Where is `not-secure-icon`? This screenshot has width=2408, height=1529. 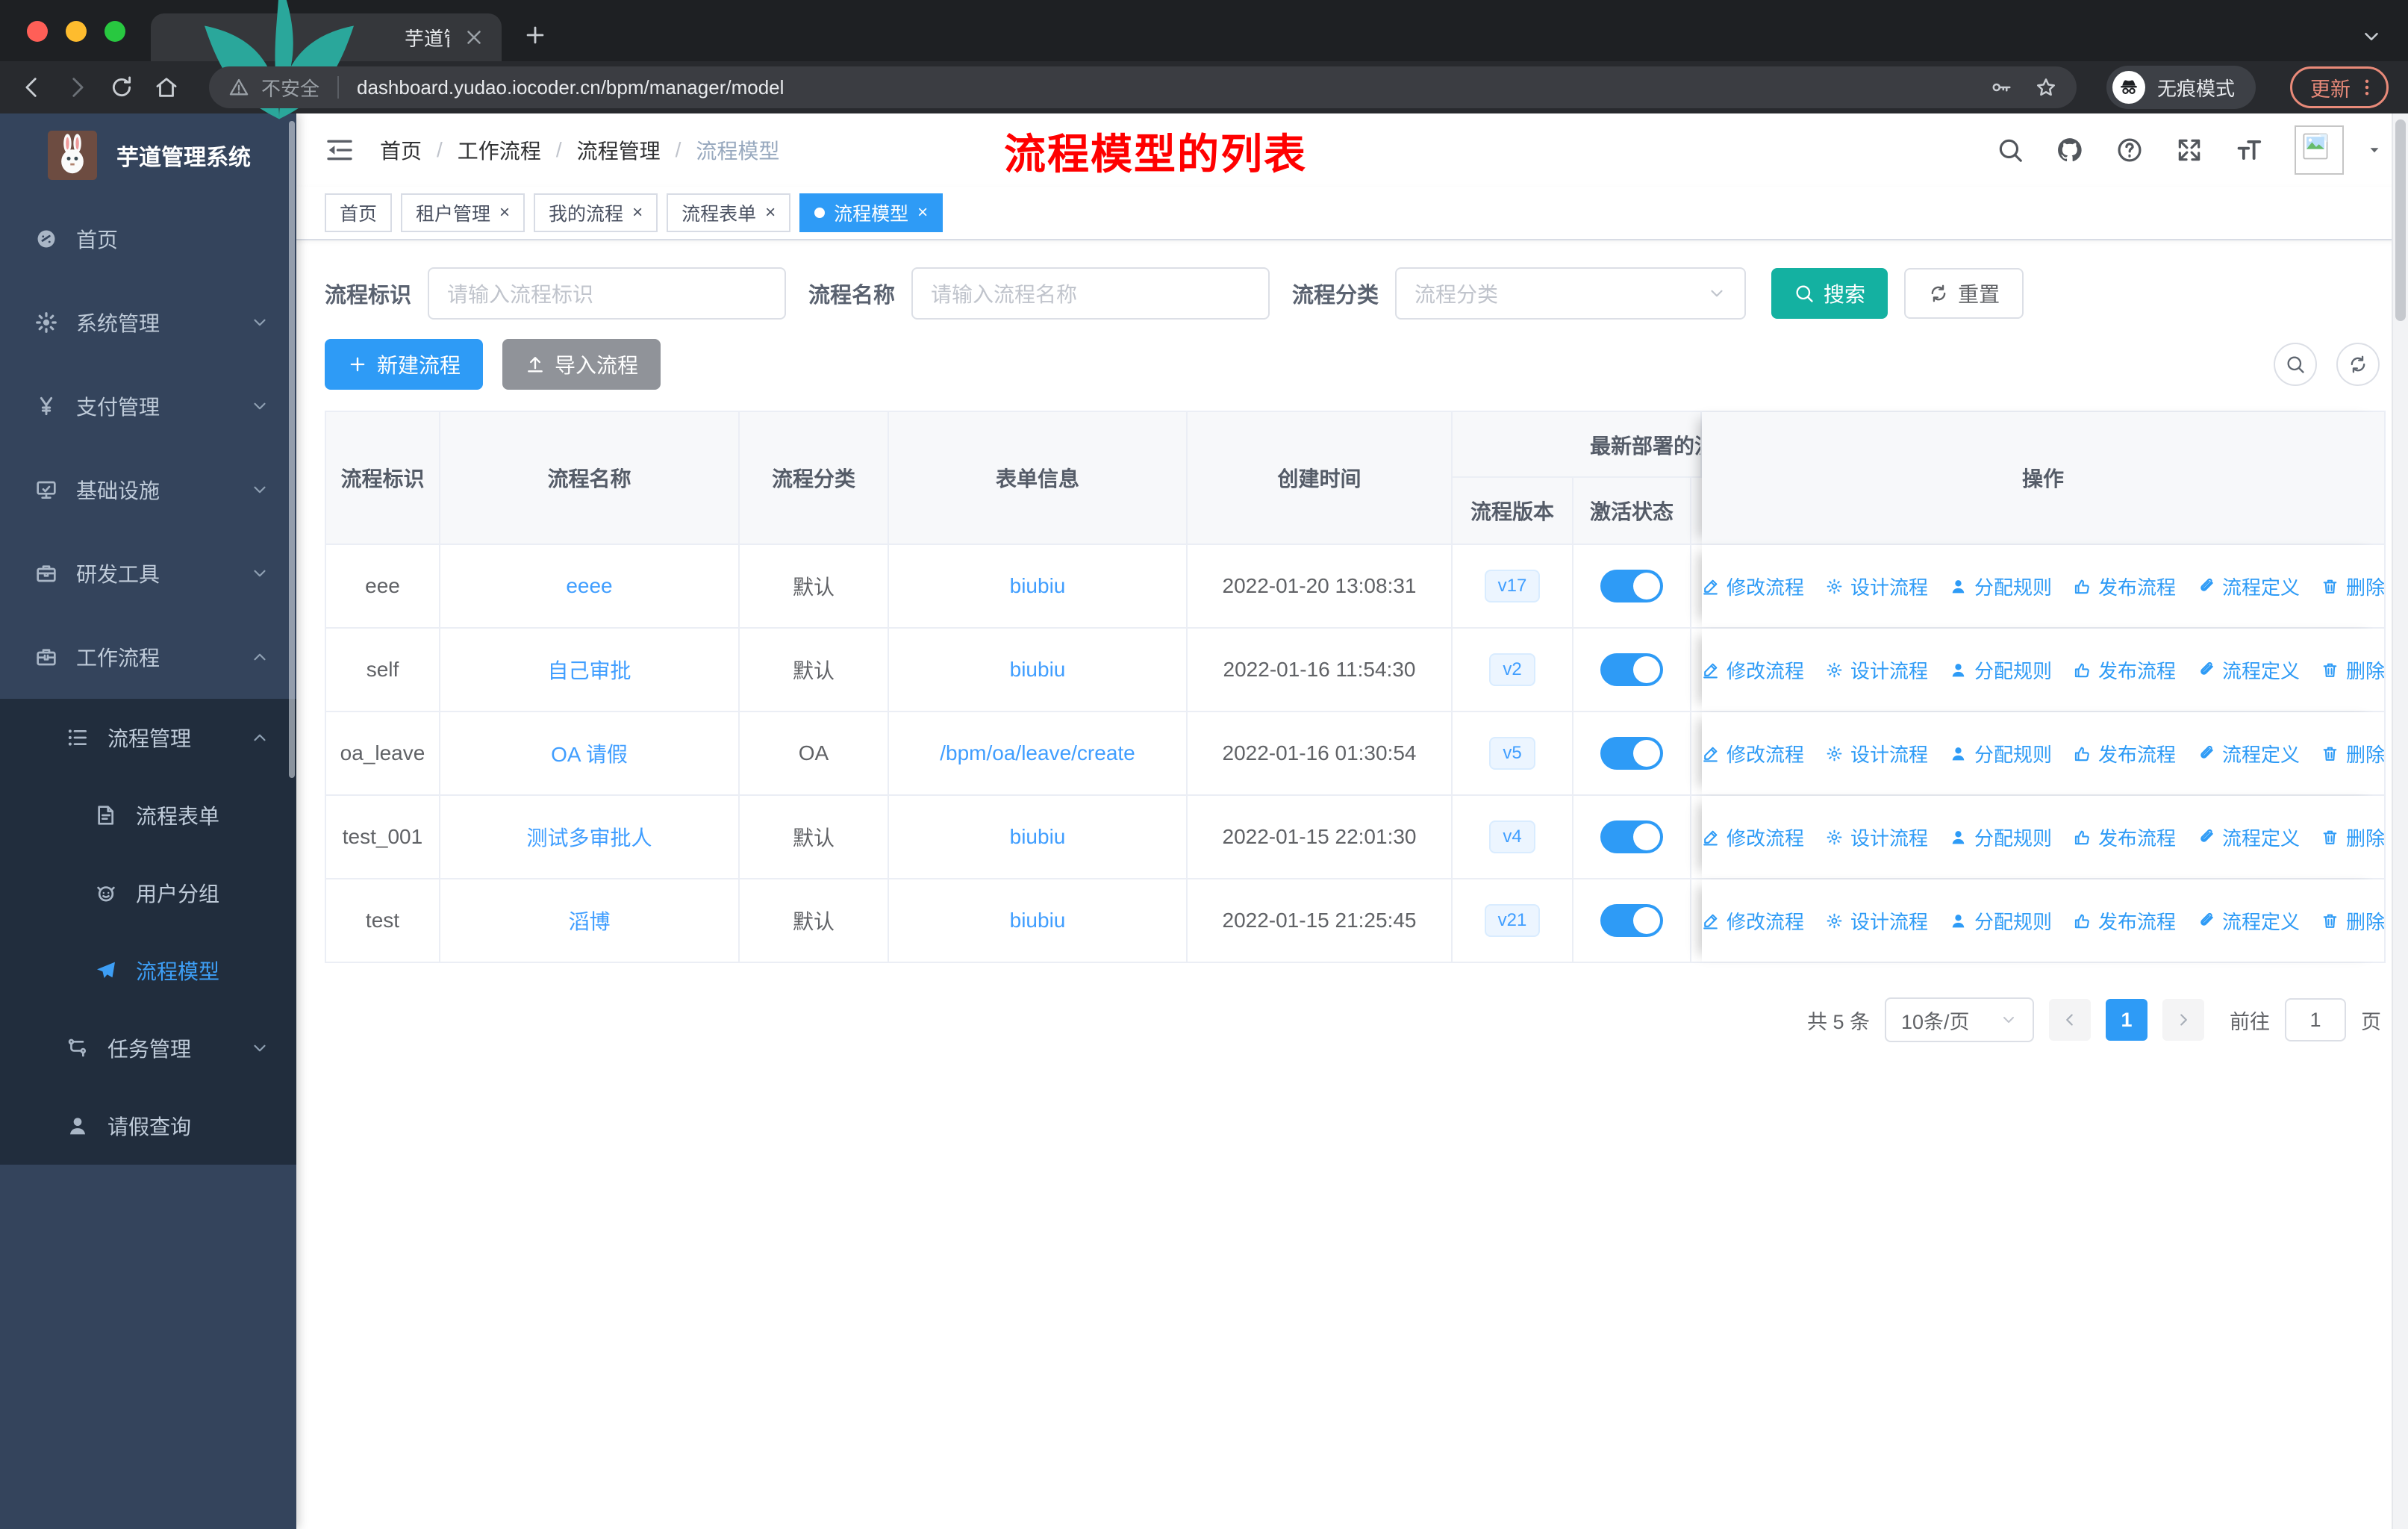 not-secure-icon is located at coordinates (238, 87).